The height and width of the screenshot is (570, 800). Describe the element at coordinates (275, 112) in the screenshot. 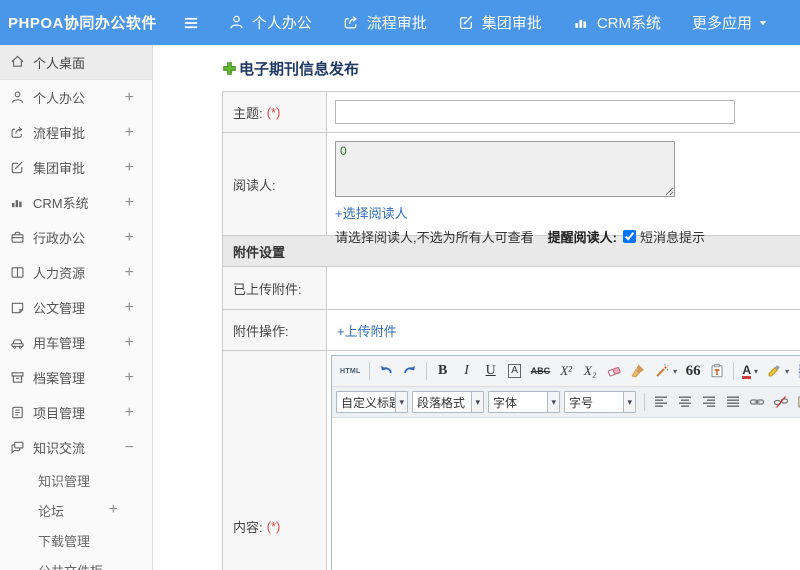

I see `subject-label: 主题: (*)` at that location.